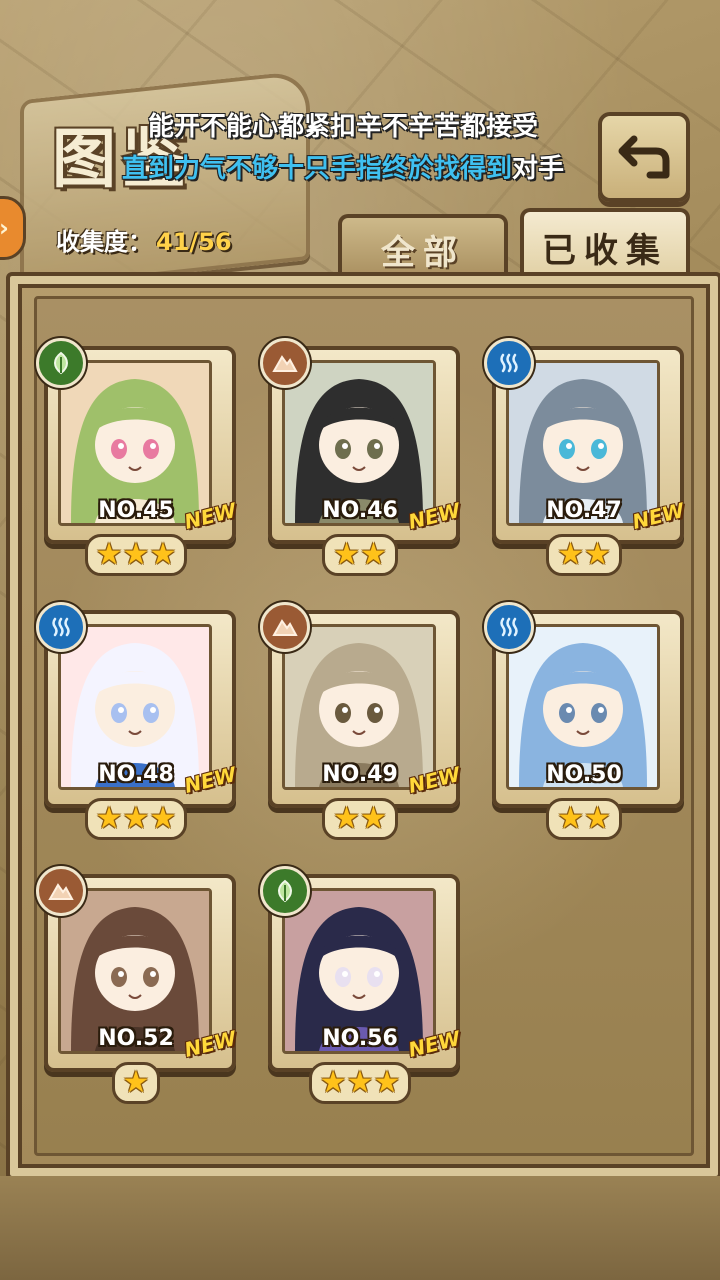 The height and width of the screenshot is (1280, 720). I want to click on back-button, so click(644, 157).